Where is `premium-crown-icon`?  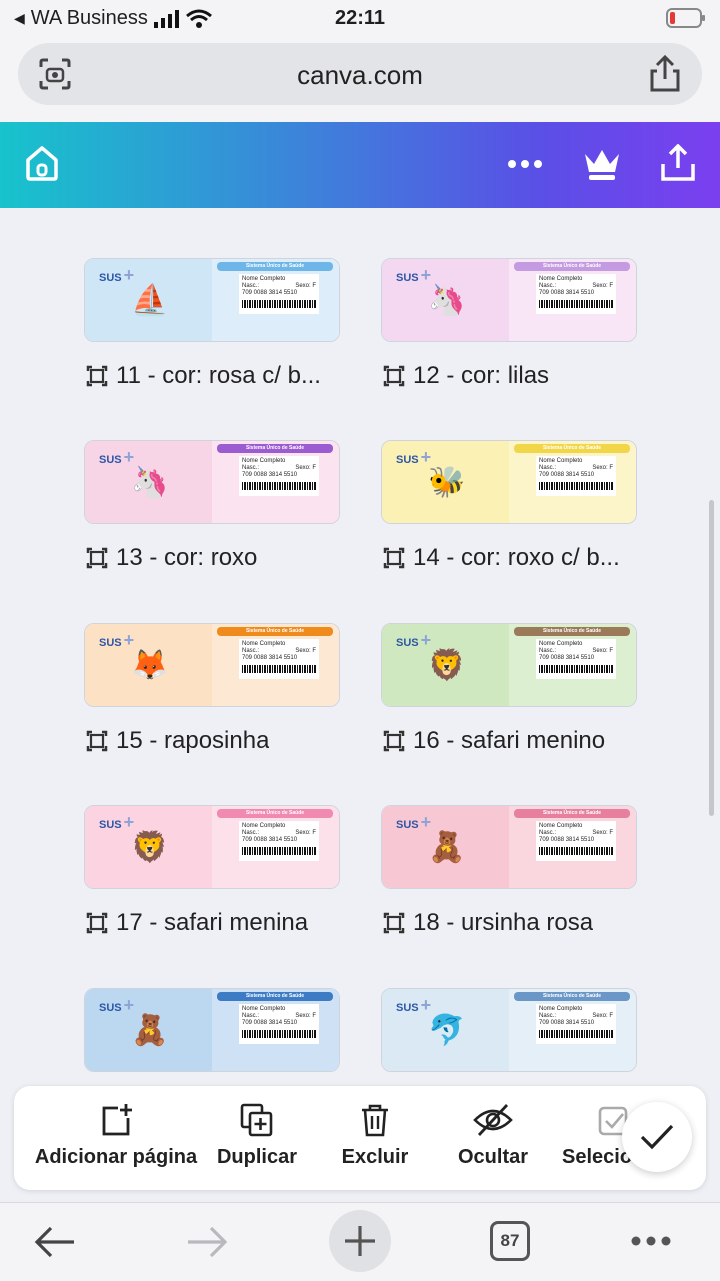
premium-crown-icon is located at coordinates (602, 163).